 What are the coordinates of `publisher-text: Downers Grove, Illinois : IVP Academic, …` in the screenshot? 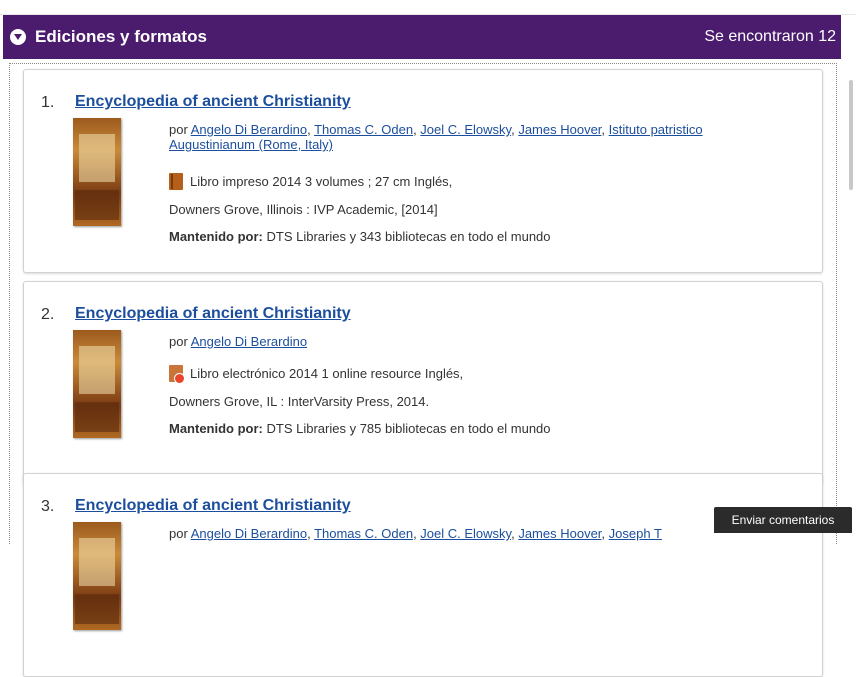 It's located at (303, 209).